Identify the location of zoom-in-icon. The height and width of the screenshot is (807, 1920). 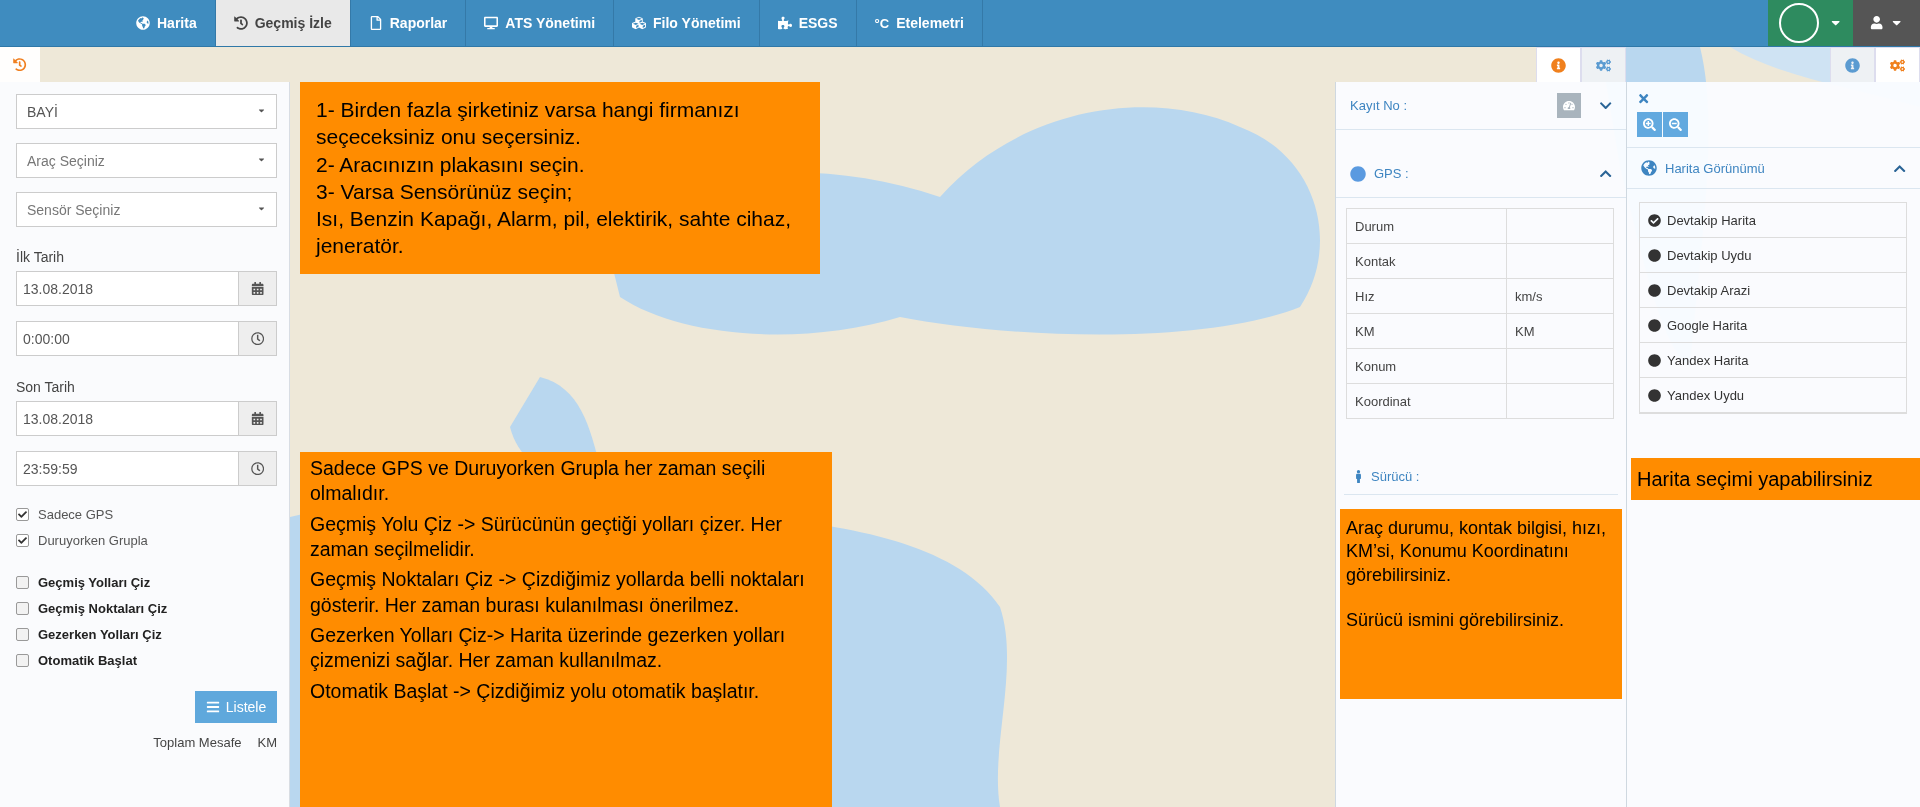
(1649, 125).